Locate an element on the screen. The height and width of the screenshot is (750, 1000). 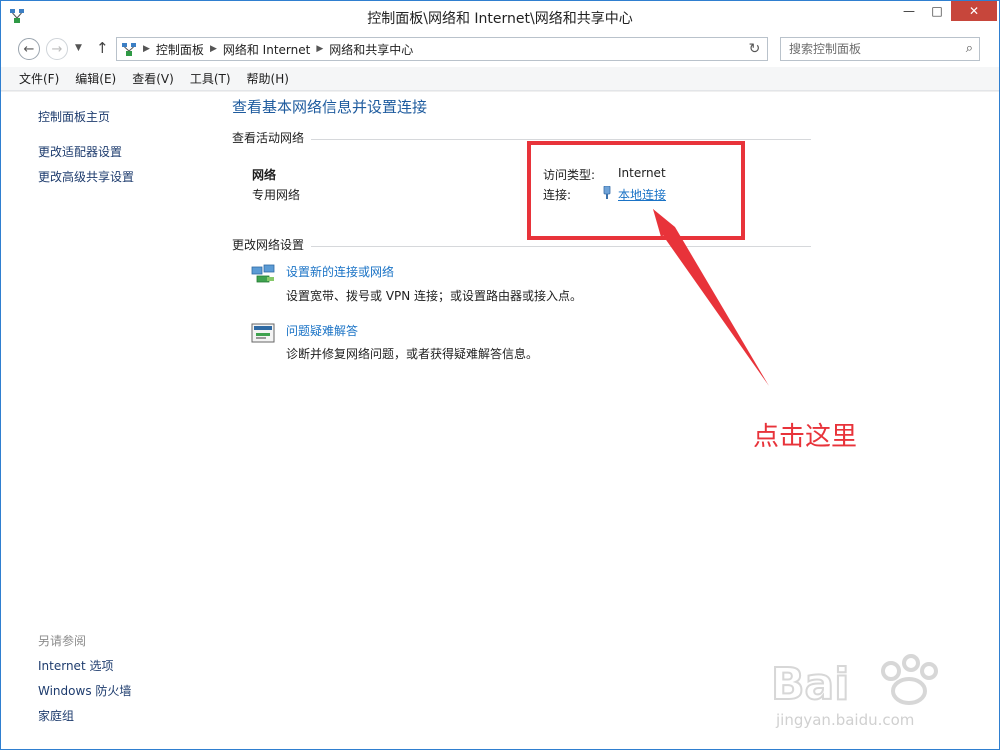
annotation-arrow-icon is located at coordinates (711, 297).